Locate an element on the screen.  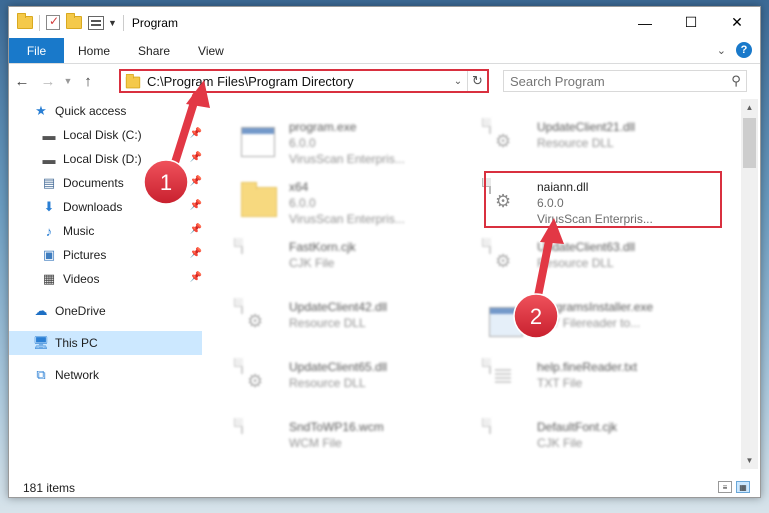
sidebar-item-label: Network is located at coordinates (77, 375).